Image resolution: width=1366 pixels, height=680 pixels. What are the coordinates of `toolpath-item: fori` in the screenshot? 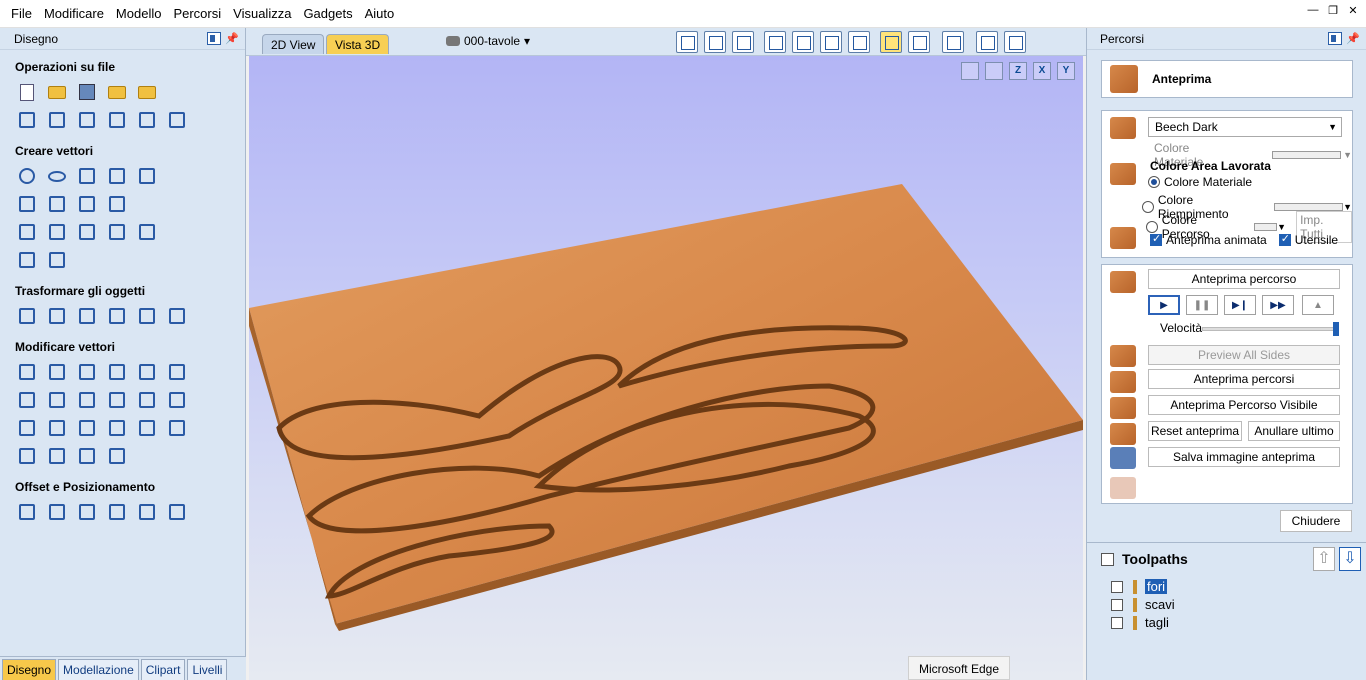 It's located at (1139, 586).